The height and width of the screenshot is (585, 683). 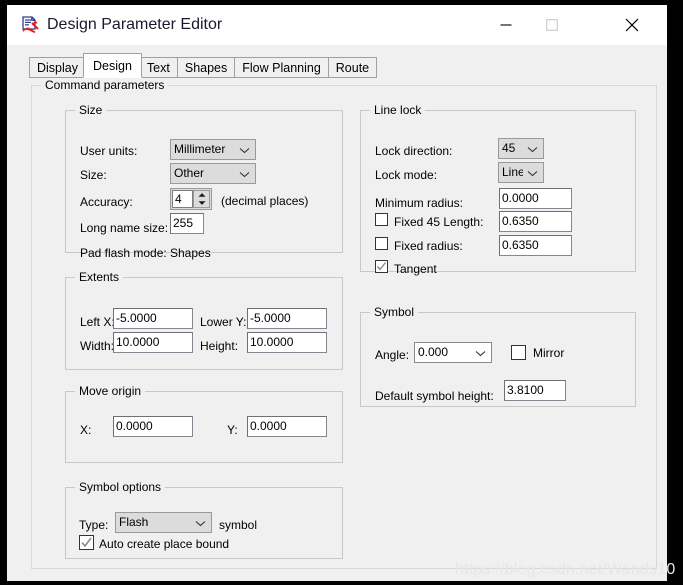 I want to click on size-value: Other, so click(x=189, y=173).